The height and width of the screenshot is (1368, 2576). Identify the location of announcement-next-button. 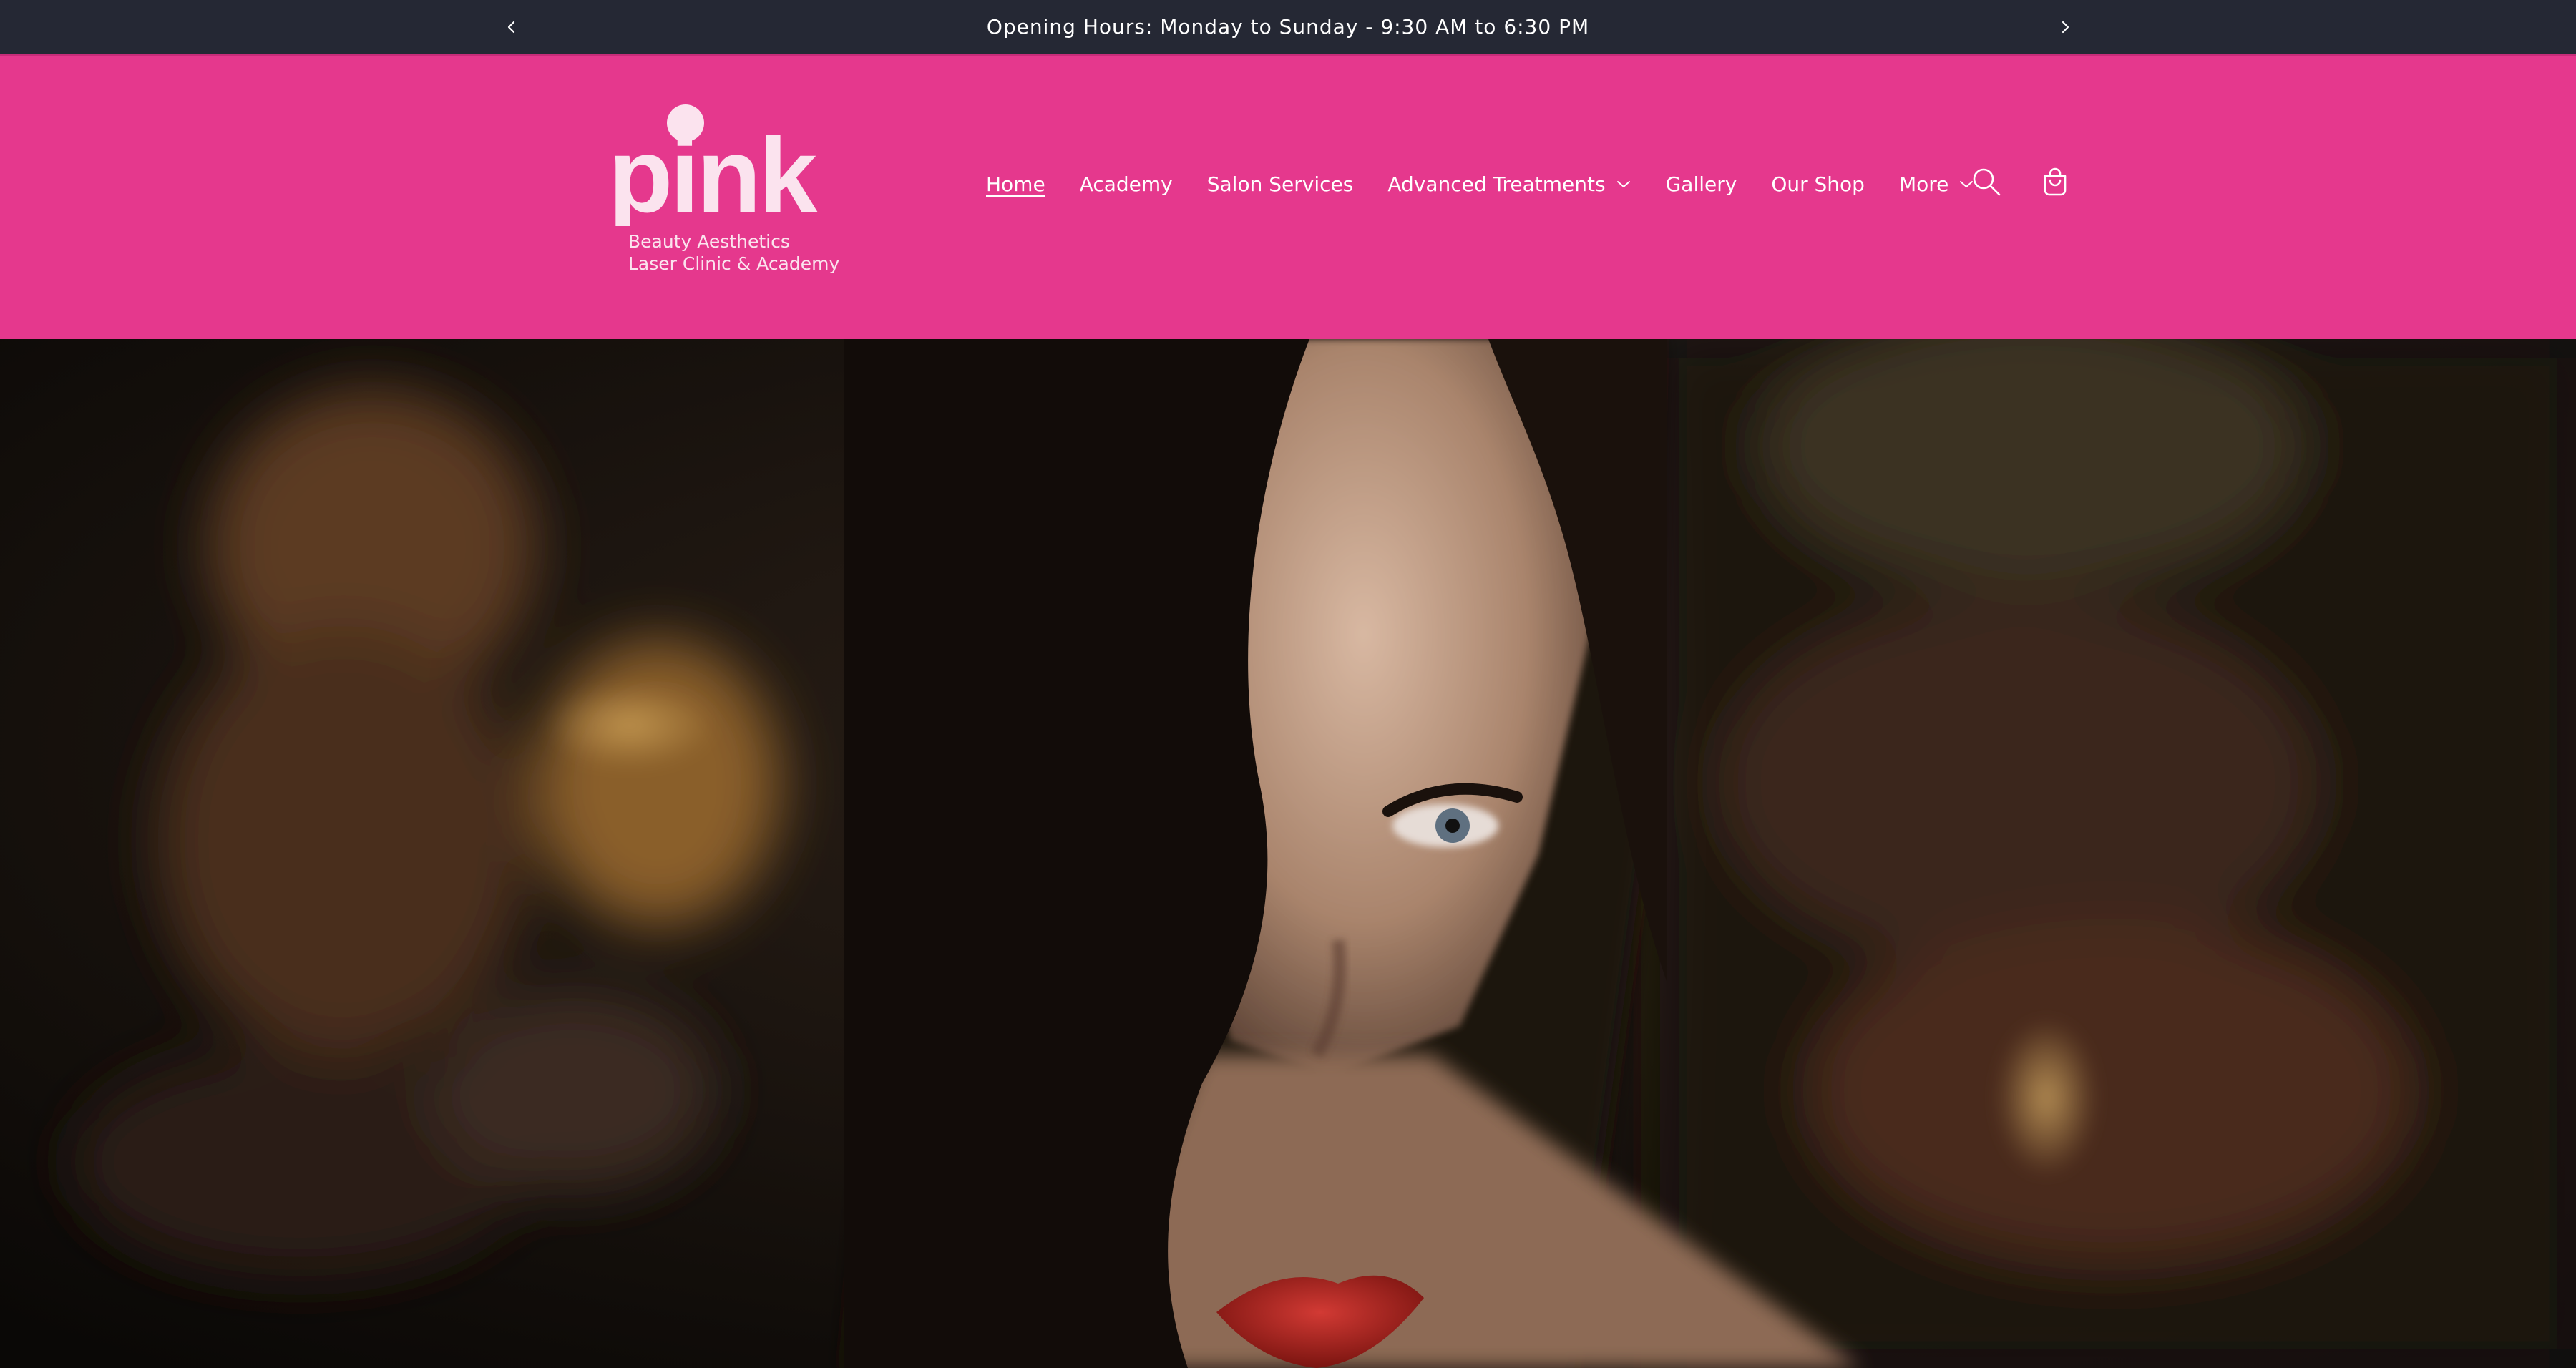
(2065, 27).